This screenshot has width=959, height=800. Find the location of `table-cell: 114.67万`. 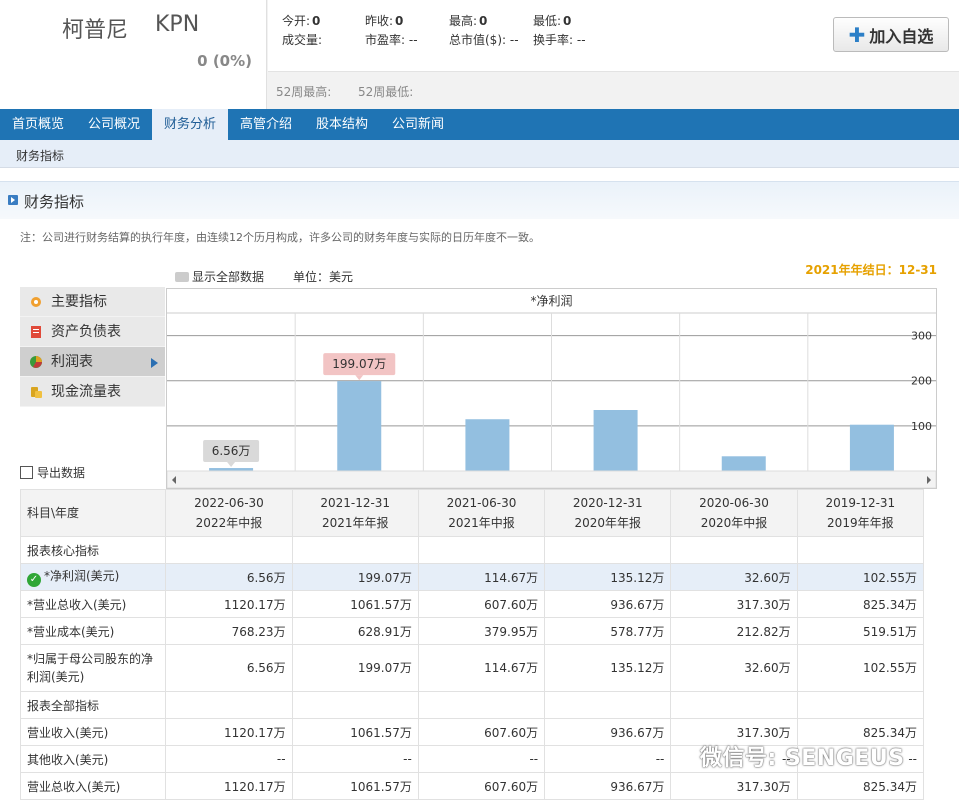

table-cell: 114.67万 is located at coordinates (481, 577).